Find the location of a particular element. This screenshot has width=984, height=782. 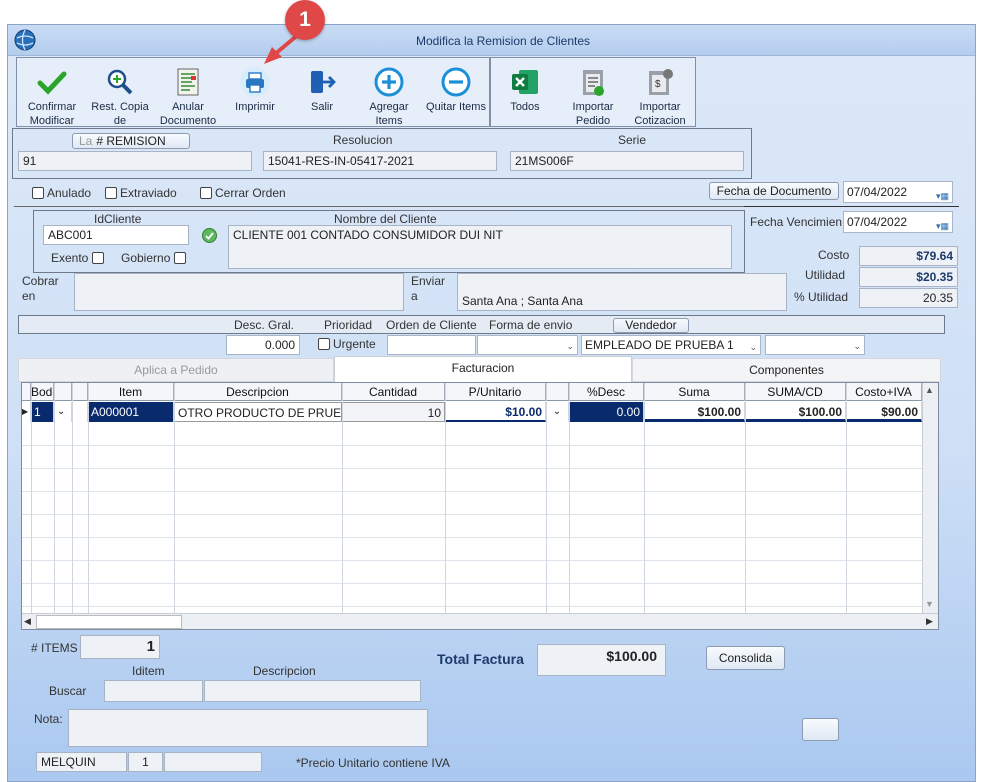

plus-circle-icon is located at coordinates (389, 82).